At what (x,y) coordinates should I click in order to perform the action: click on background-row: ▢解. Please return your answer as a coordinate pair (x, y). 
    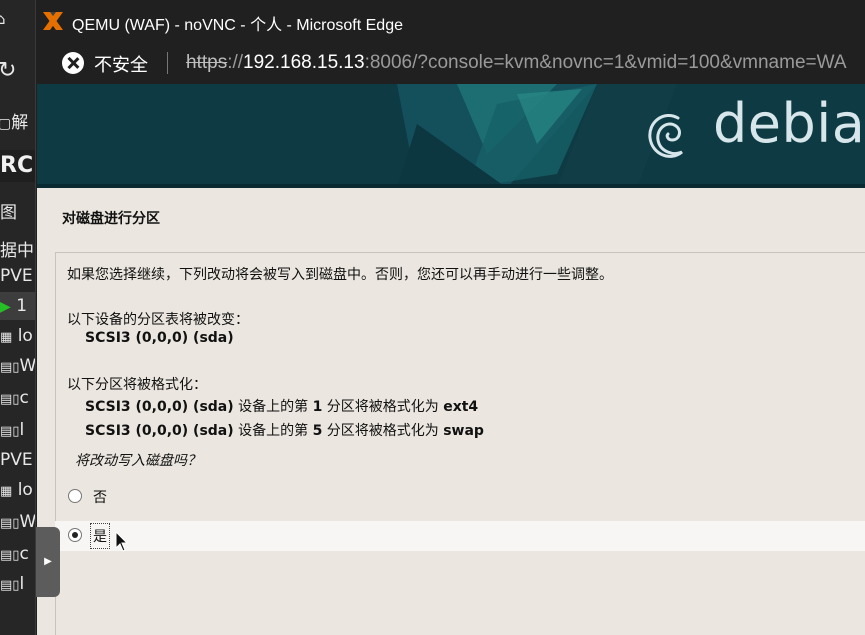
    Looking at the image, I should click on (14, 123).